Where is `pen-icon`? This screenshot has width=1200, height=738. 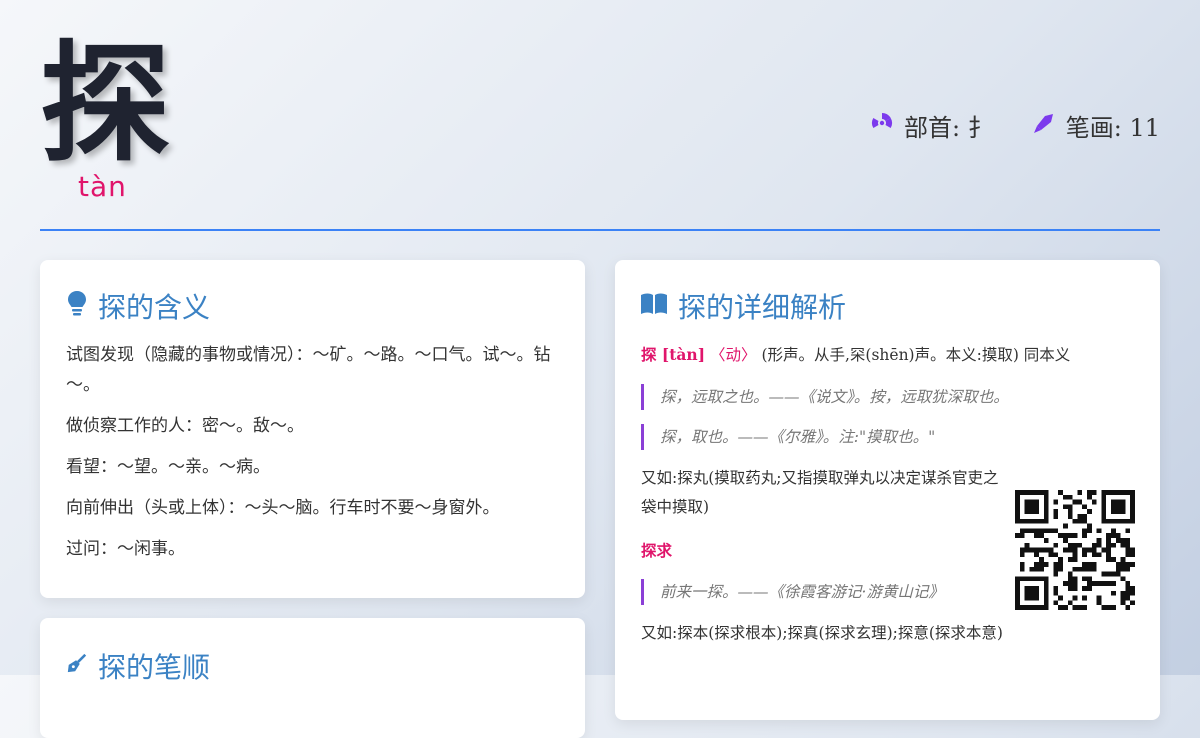
pen-icon is located at coordinates (1044, 126).